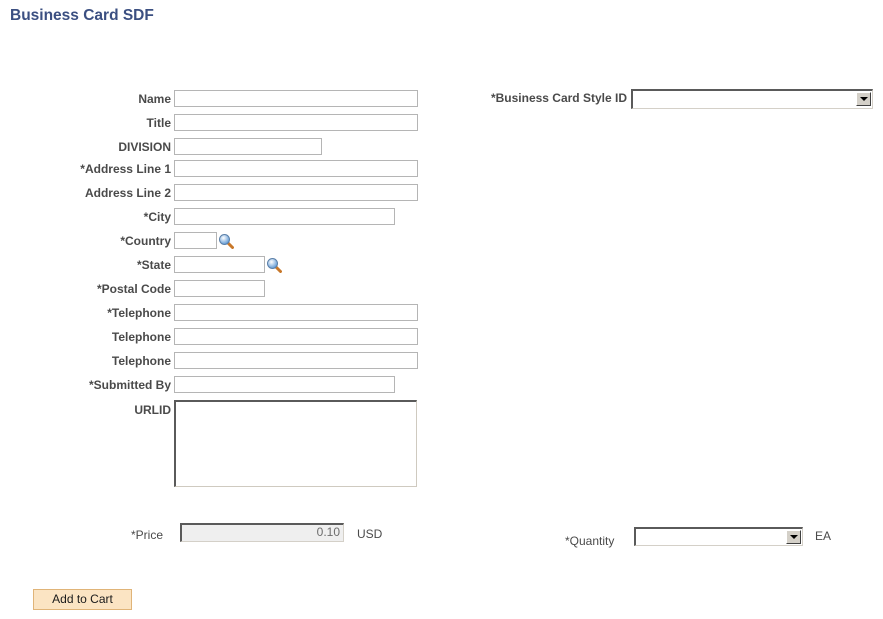 The width and height of the screenshot is (883, 619). Describe the element at coordinates (248, 146) in the screenshot. I see `division-input` at that location.